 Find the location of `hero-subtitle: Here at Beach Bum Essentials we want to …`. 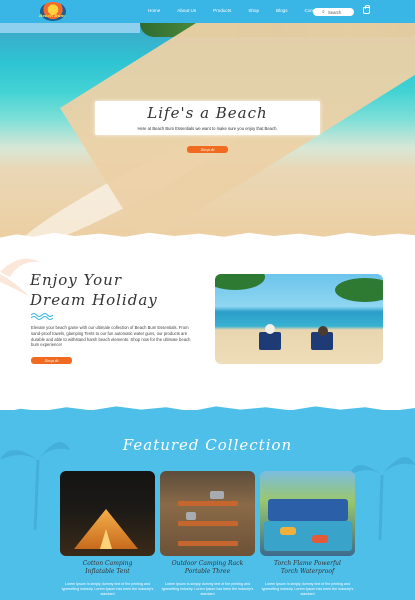

hero-subtitle: Here at Beach Bum Essentials we want to … is located at coordinates (207, 128).